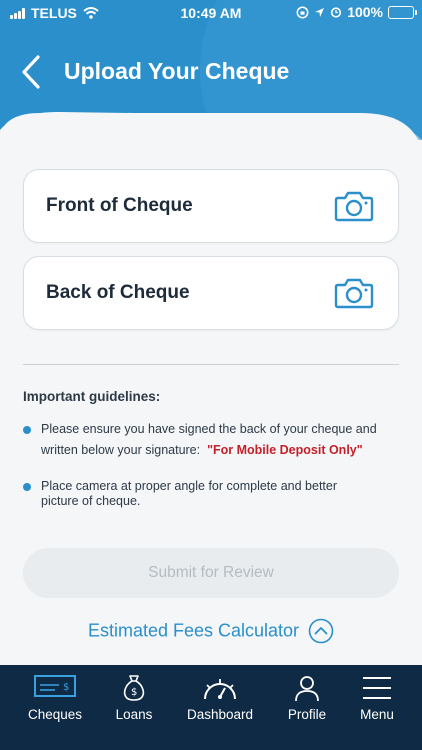 Image resolution: width=422 pixels, height=750 pixels. What do you see at coordinates (119, 205) in the screenshot?
I see `front-of-cheque-label: Front of Cheque` at bounding box center [119, 205].